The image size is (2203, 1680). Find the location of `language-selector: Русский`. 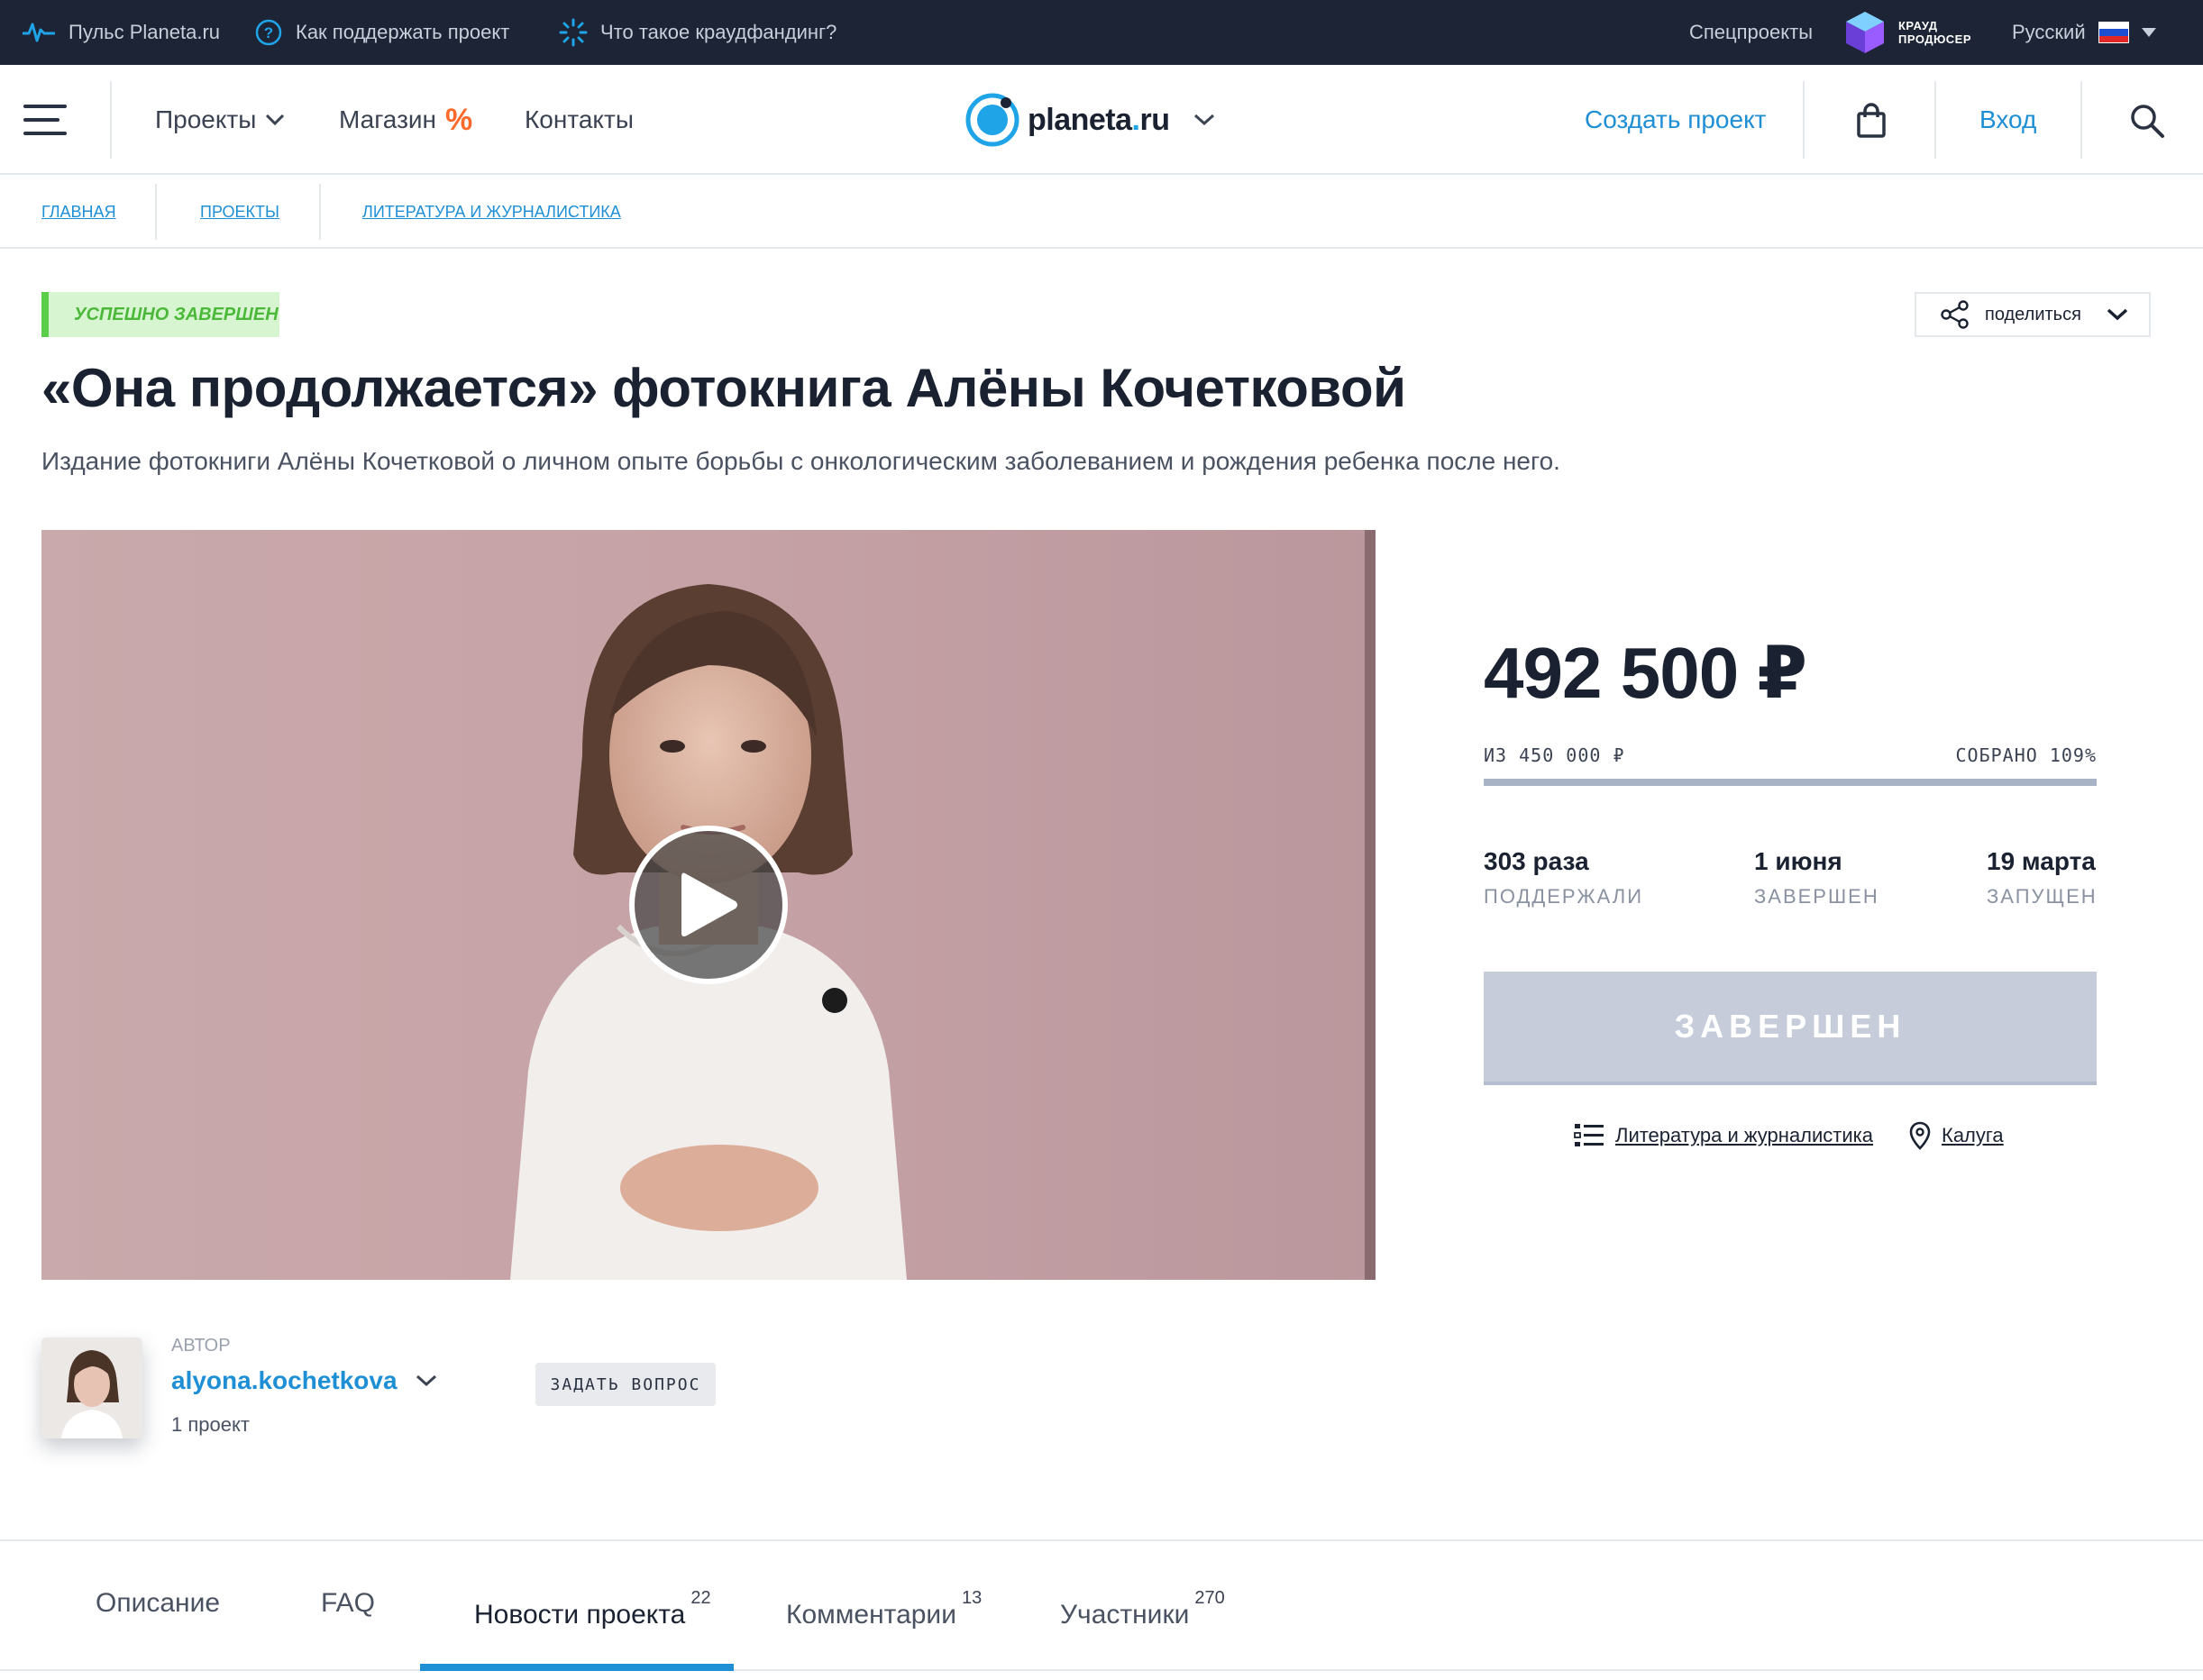

language-selector: Русский is located at coordinates (2084, 32).